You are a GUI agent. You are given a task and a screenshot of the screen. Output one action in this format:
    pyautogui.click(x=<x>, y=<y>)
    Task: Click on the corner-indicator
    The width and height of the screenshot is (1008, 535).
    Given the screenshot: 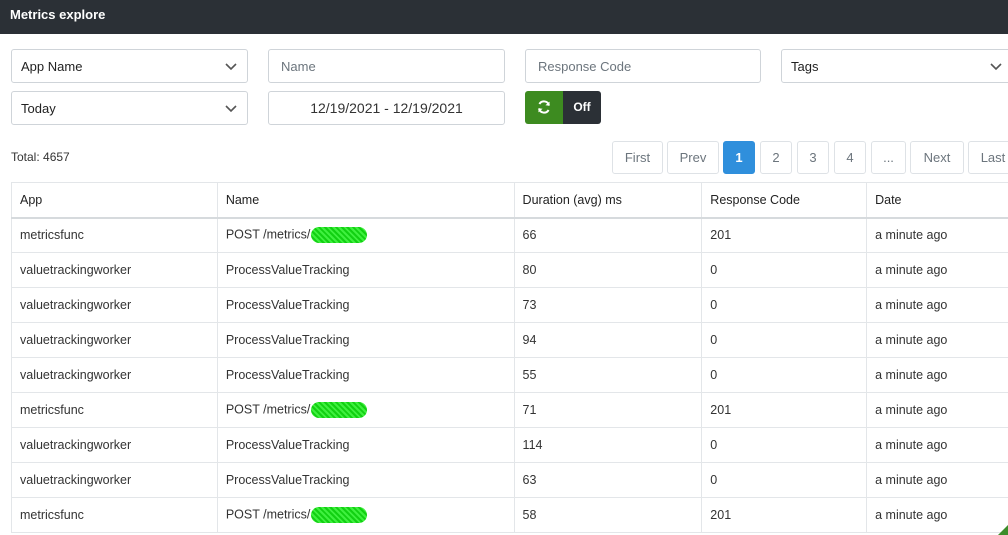 What is the action you would take?
    pyautogui.click(x=1003, y=530)
    